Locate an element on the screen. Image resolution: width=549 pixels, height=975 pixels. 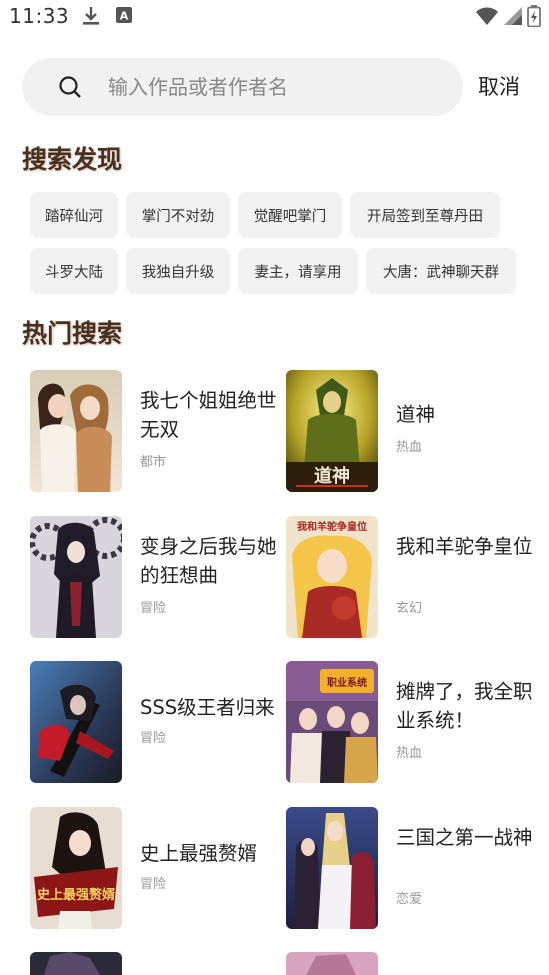
a-badge-text: A is located at coordinates (124, 16).